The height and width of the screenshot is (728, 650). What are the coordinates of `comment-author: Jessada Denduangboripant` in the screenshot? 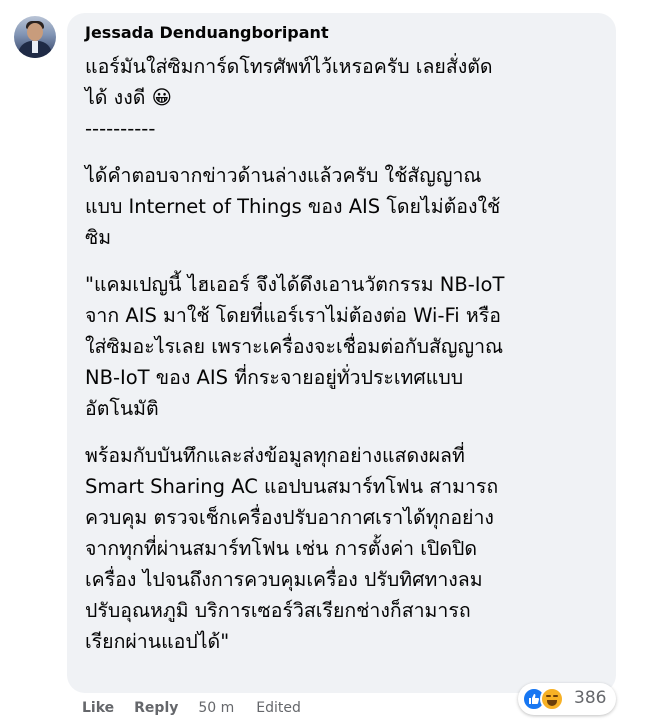 It's located at (207, 32).